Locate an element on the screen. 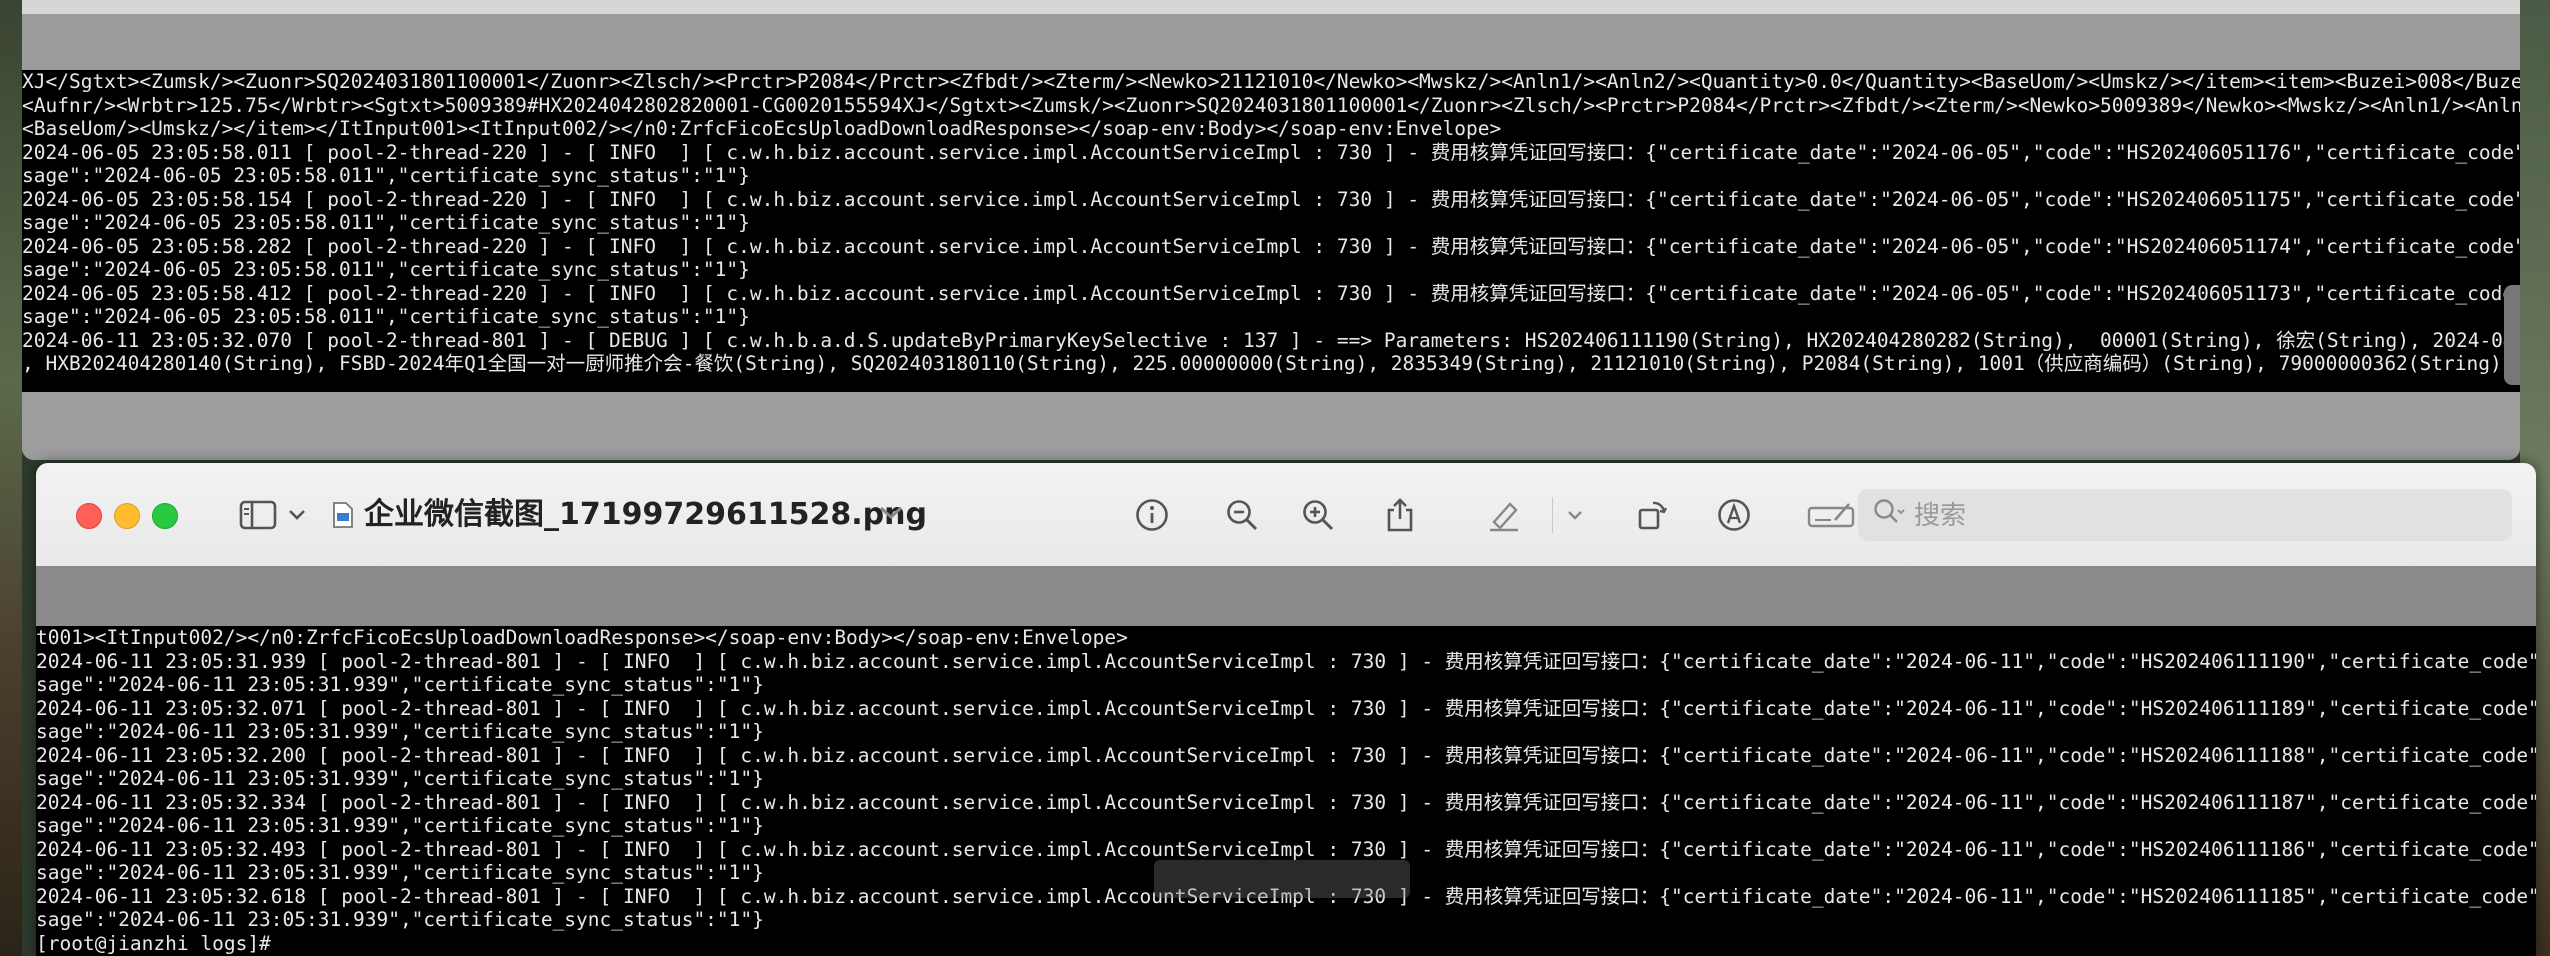 This screenshot has height=956, width=2550. toolbar-divider is located at coordinates (1552, 515).